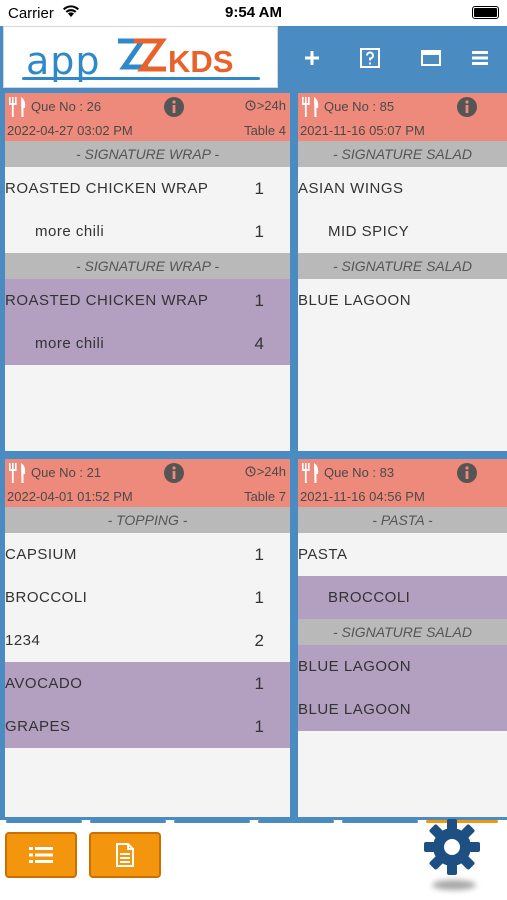 Image resolution: width=507 pixels, height=900 pixels. I want to click on window-button, so click(431, 58).